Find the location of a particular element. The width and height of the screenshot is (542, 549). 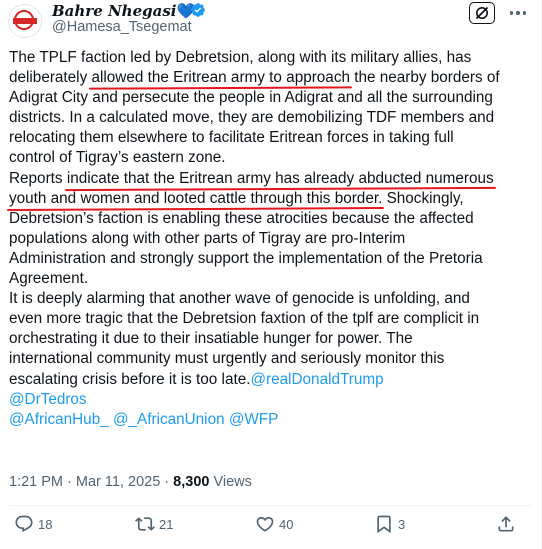

share-icon is located at coordinates (506, 524).